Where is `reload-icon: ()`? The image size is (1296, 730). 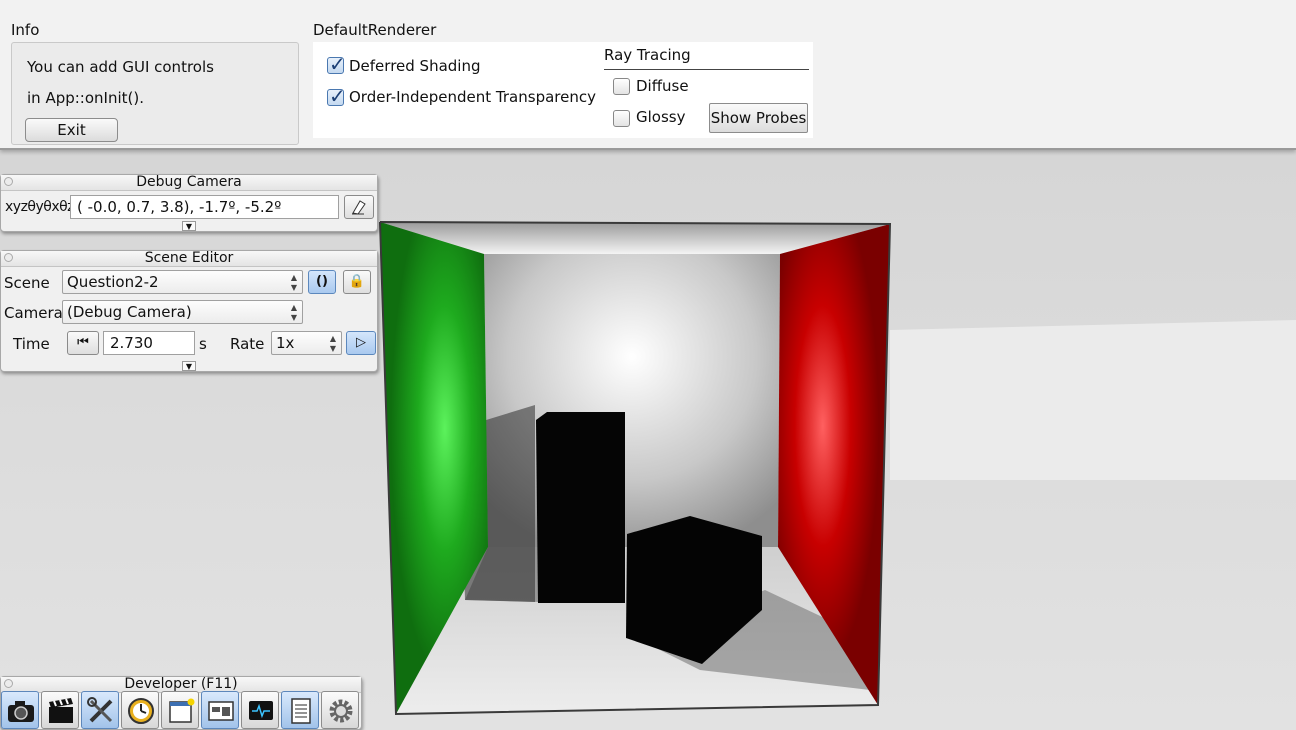 reload-icon: () is located at coordinates (322, 281).